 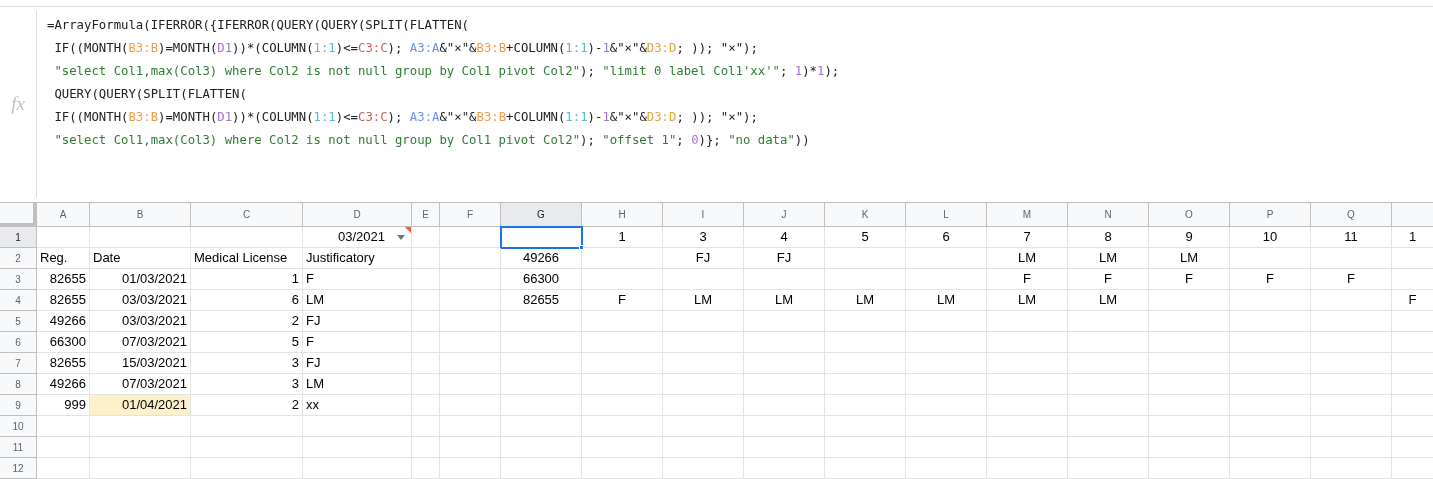 What do you see at coordinates (357, 215) in the screenshot?
I see `column-header: D` at bounding box center [357, 215].